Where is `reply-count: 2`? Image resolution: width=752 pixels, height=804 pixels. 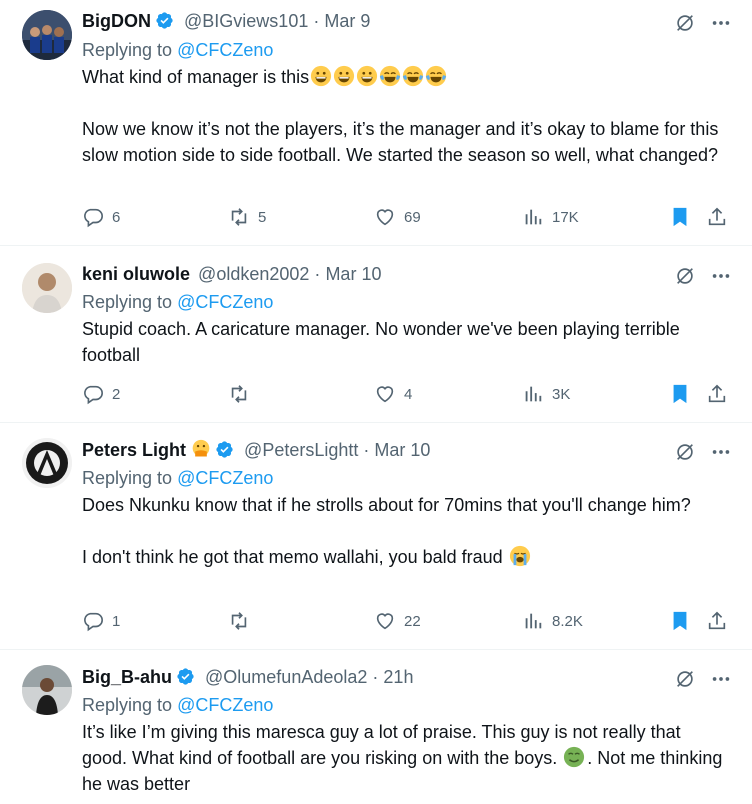 reply-count: 2 is located at coordinates (116, 394).